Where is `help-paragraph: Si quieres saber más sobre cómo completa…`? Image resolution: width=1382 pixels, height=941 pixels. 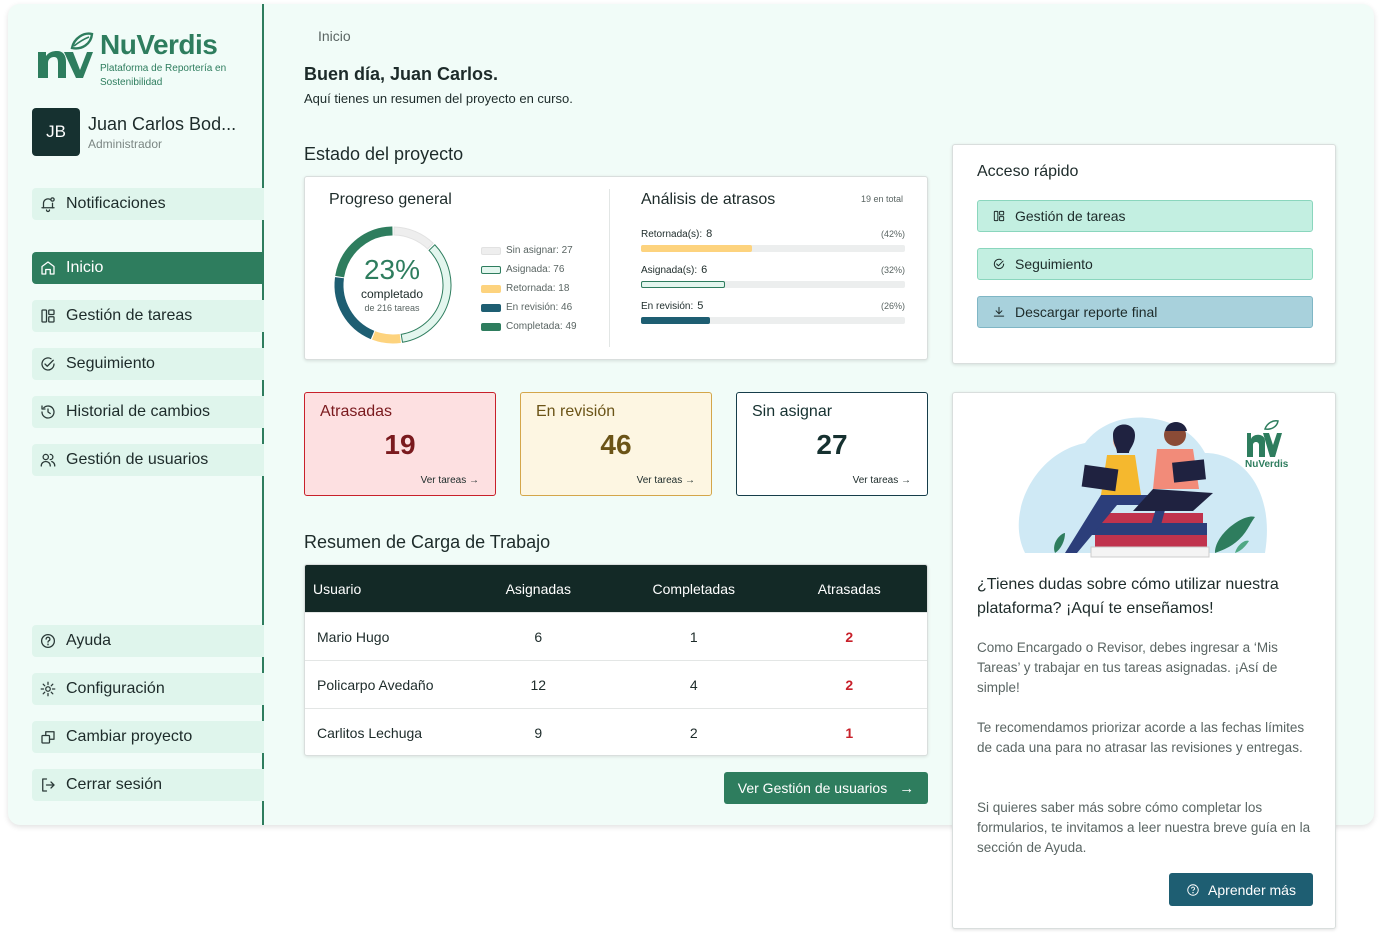 help-paragraph: Si quieres saber más sobre cómo completa… is located at coordinates (1144, 827).